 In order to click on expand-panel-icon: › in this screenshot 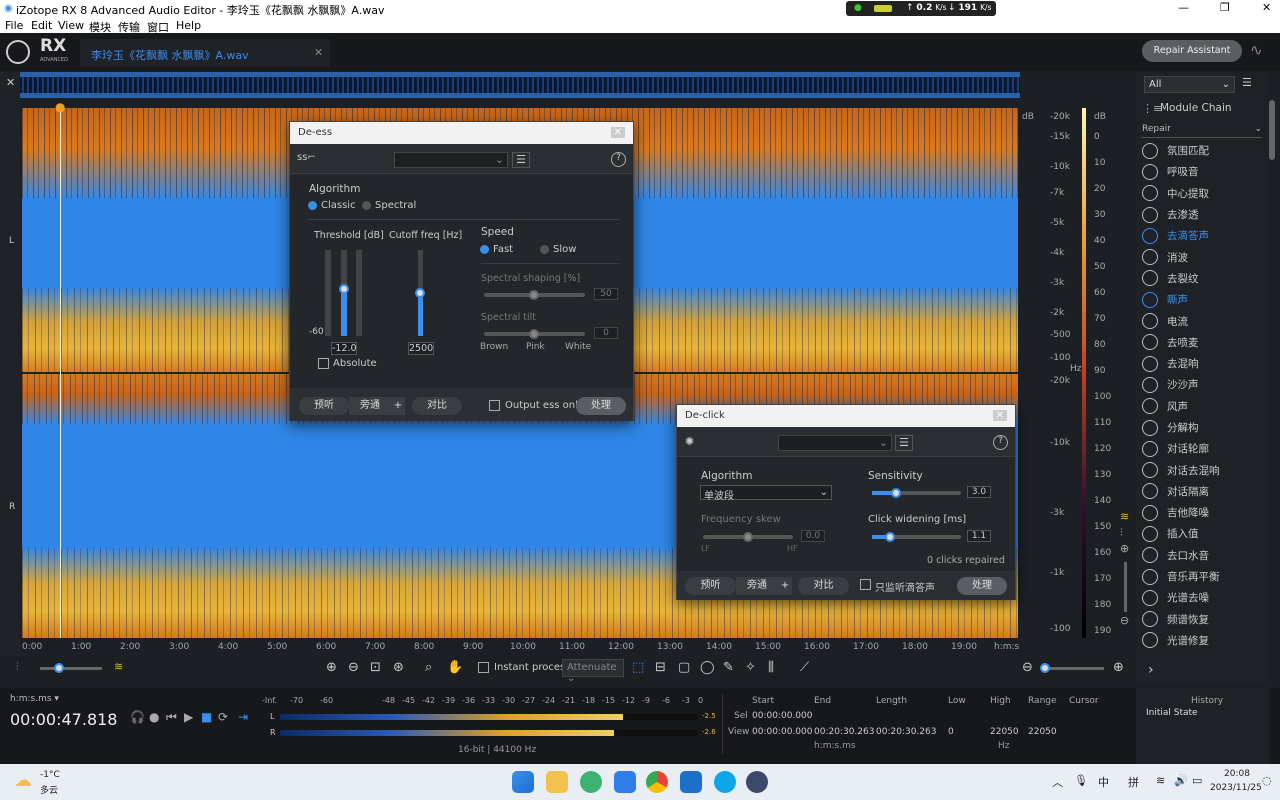, I will do `click(1151, 670)`.